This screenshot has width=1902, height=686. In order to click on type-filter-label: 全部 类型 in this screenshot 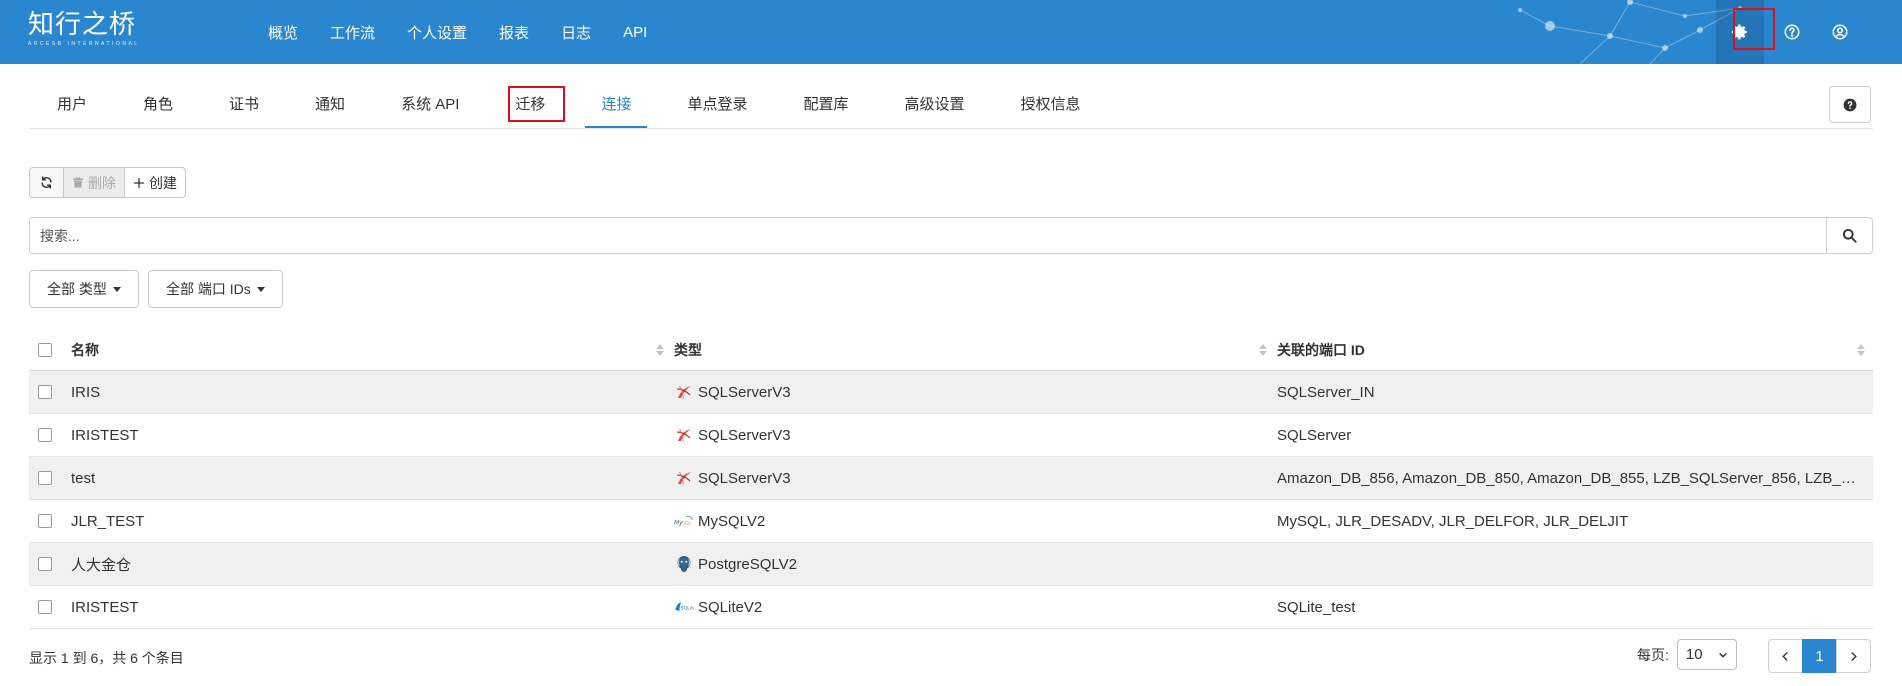, I will do `click(77, 289)`.